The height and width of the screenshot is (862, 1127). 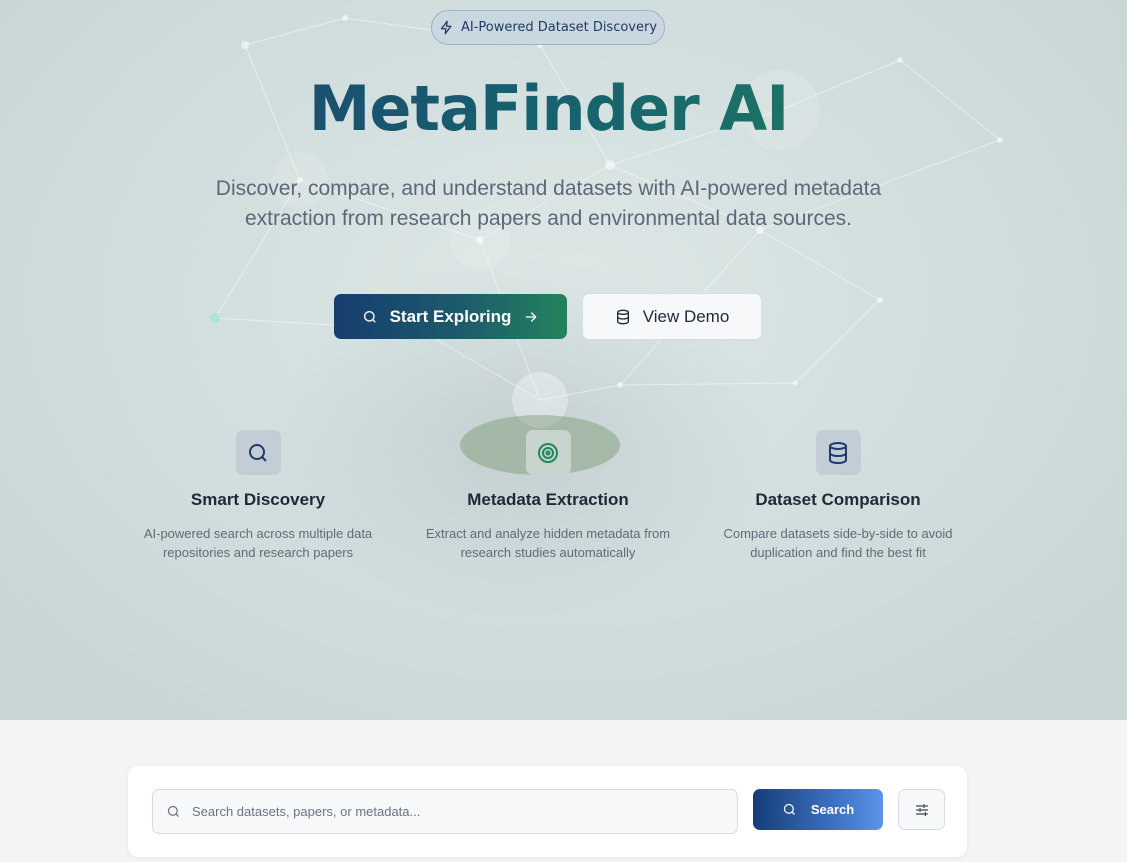 I want to click on search-button-label: Search, so click(x=832, y=809).